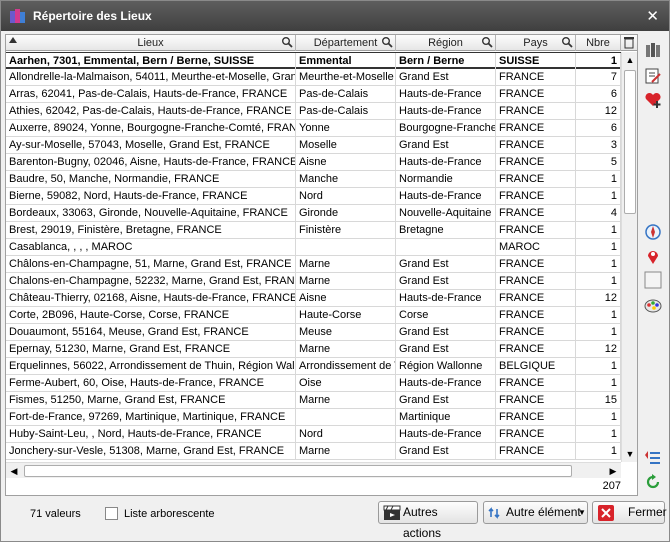  Describe the element at coordinates (428, 520) in the screenshot. I see `other-actions-button: Autres actions` at that location.